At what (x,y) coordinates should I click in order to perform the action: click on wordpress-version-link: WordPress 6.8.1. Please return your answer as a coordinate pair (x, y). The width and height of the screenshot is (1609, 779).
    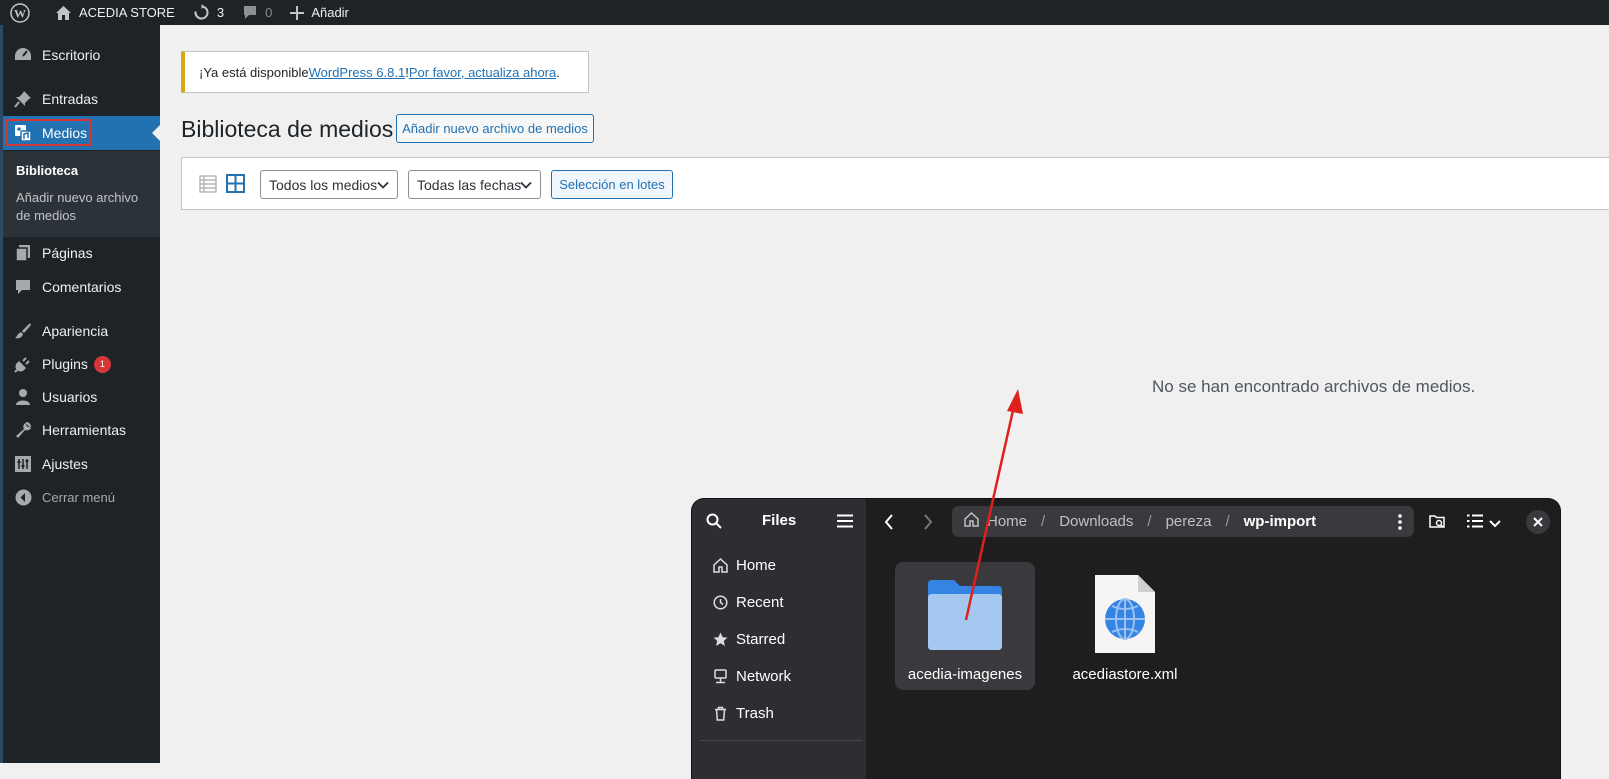
    Looking at the image, I should click on (357, 72).